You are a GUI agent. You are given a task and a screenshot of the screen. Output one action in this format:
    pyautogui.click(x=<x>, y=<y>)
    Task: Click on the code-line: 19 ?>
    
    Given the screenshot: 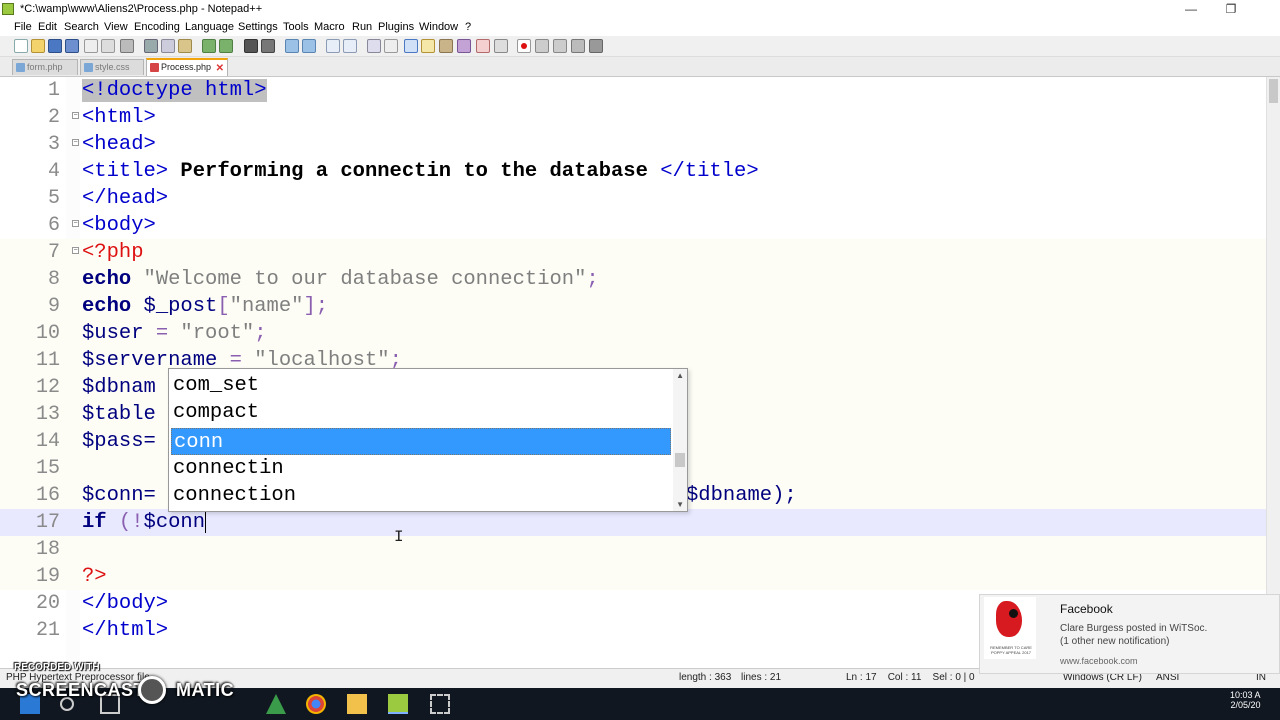 What is the action you would take?
    pyautogui.click(x=633, y=576)
    